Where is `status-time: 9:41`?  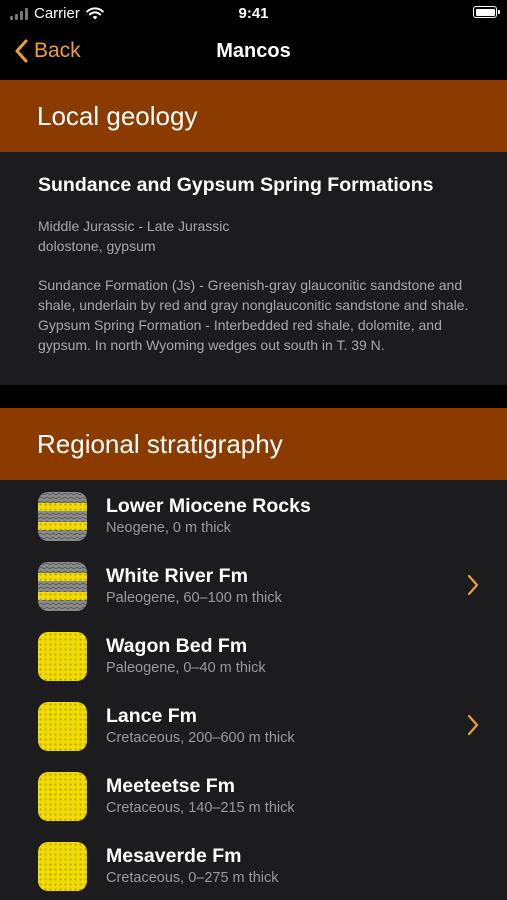 status-time: 9:41 is located at coordinates (253, 13).